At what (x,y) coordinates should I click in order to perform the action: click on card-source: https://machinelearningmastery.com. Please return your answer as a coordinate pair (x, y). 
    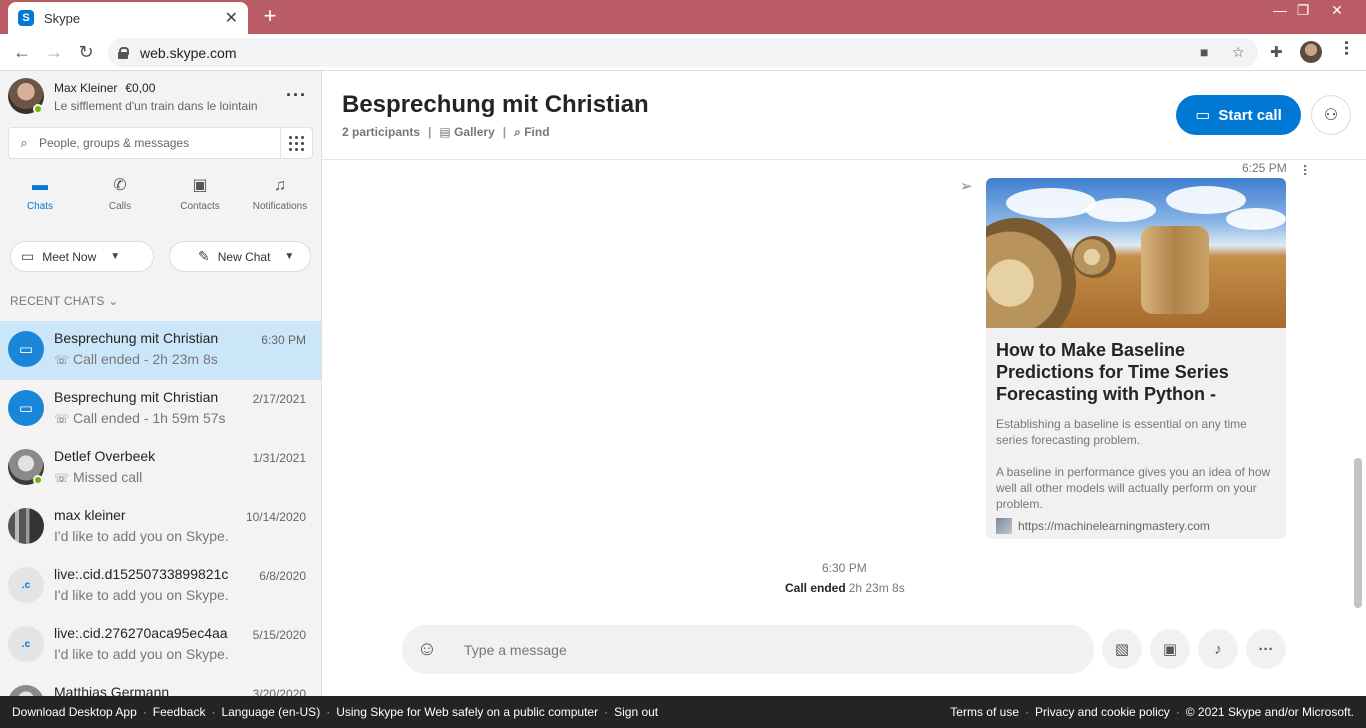
    Looking at the image, I should click on (1103, 526).